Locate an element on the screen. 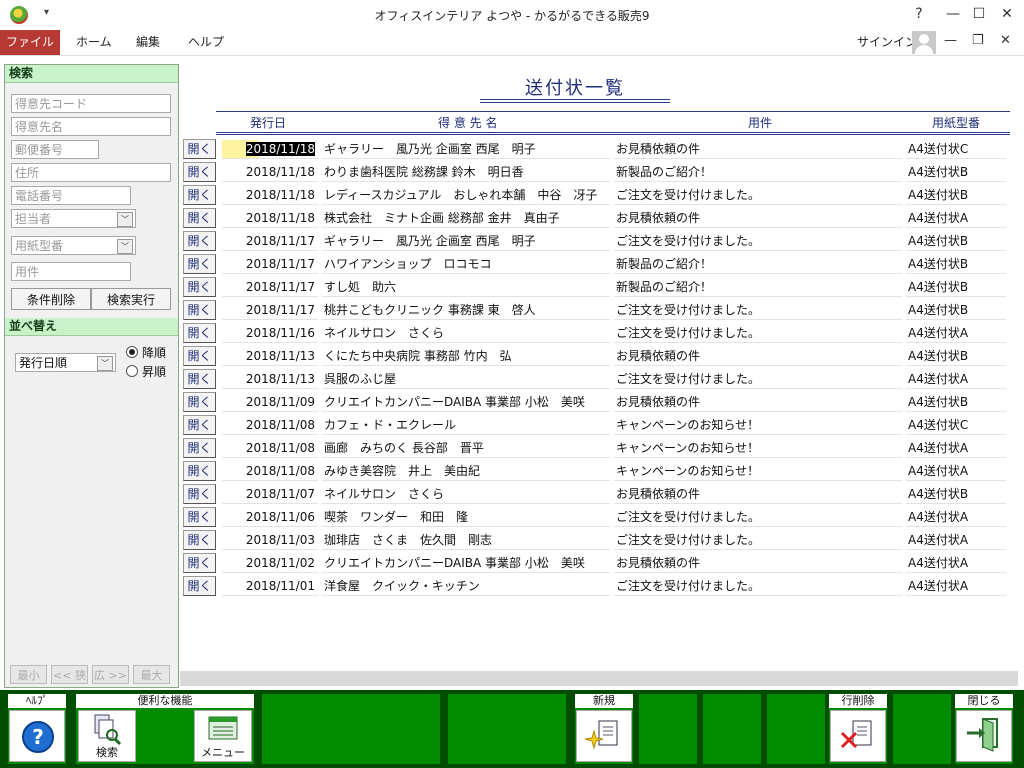  staff-select: 担当者 ﹀ is located at coordinates (73, 218).